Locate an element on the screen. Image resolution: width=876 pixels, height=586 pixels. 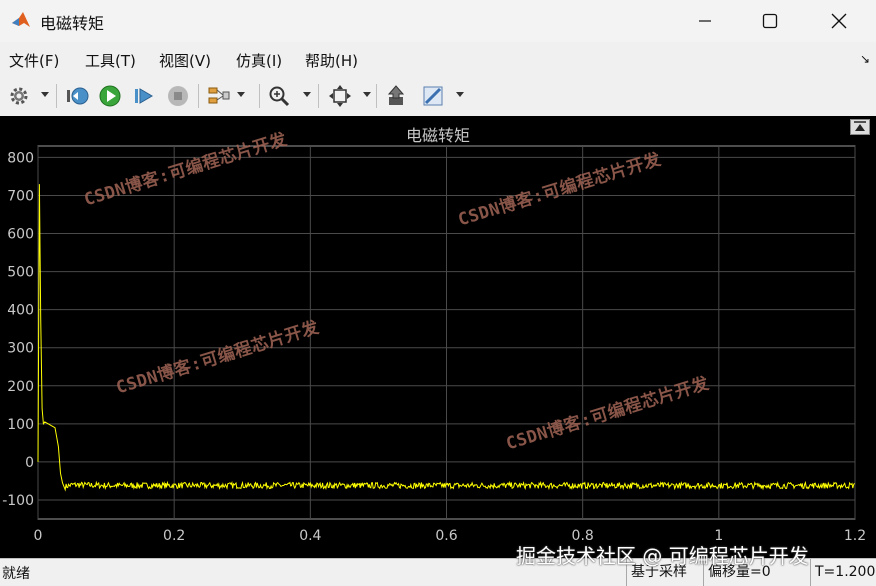
x-tick-label: 0 is located at coordinates (38, 536).